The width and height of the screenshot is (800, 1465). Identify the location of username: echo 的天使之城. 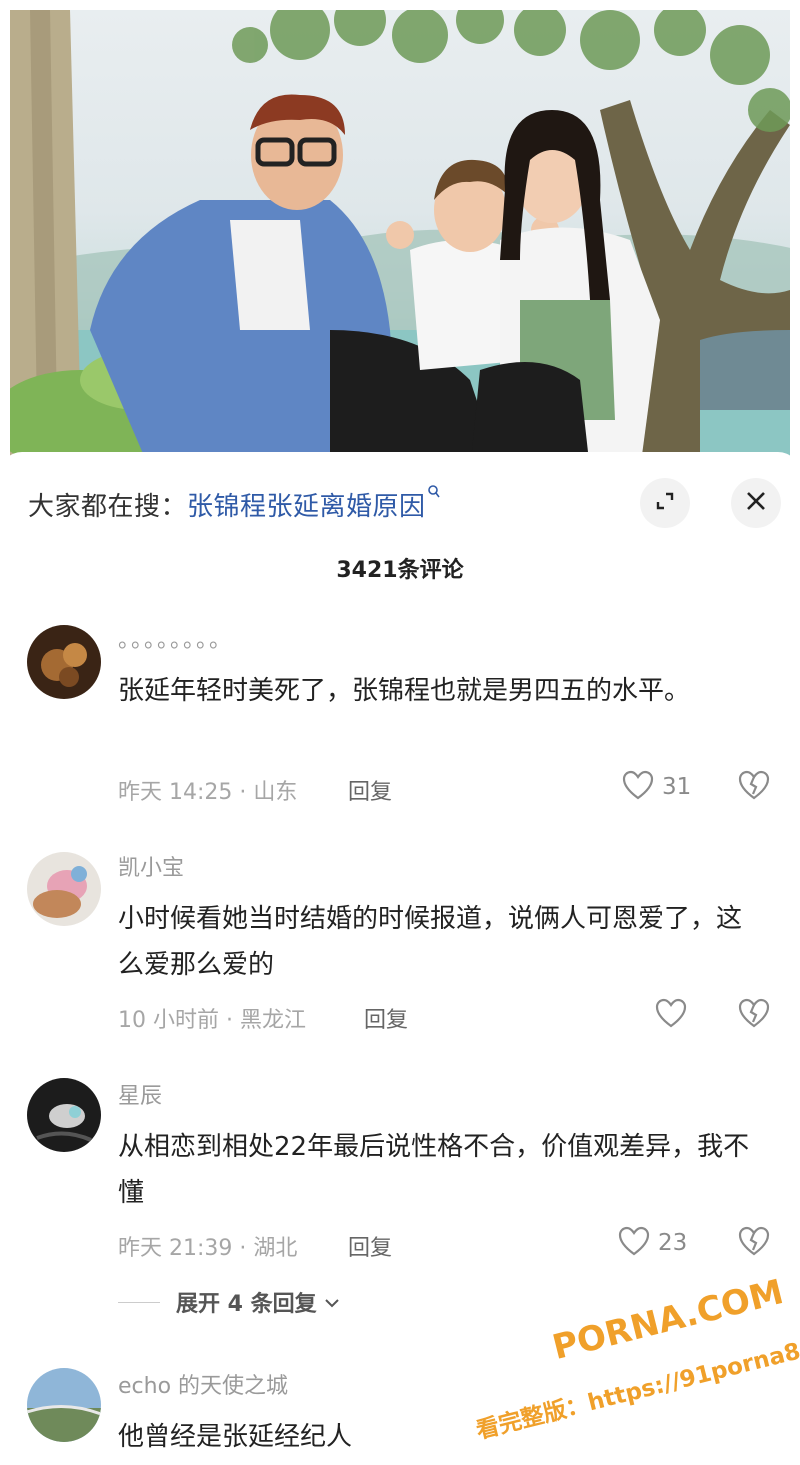
(203, 1384).